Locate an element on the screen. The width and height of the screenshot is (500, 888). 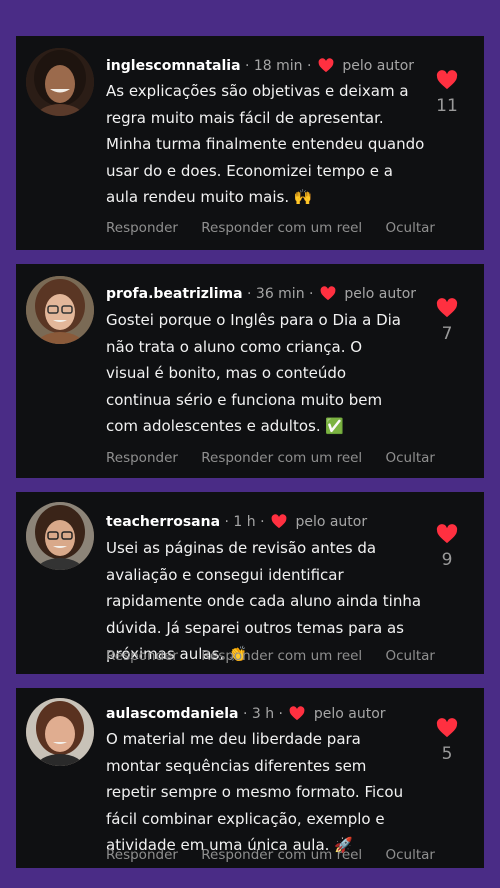
comment-time: 1 h is located at coordinates (244, 522).